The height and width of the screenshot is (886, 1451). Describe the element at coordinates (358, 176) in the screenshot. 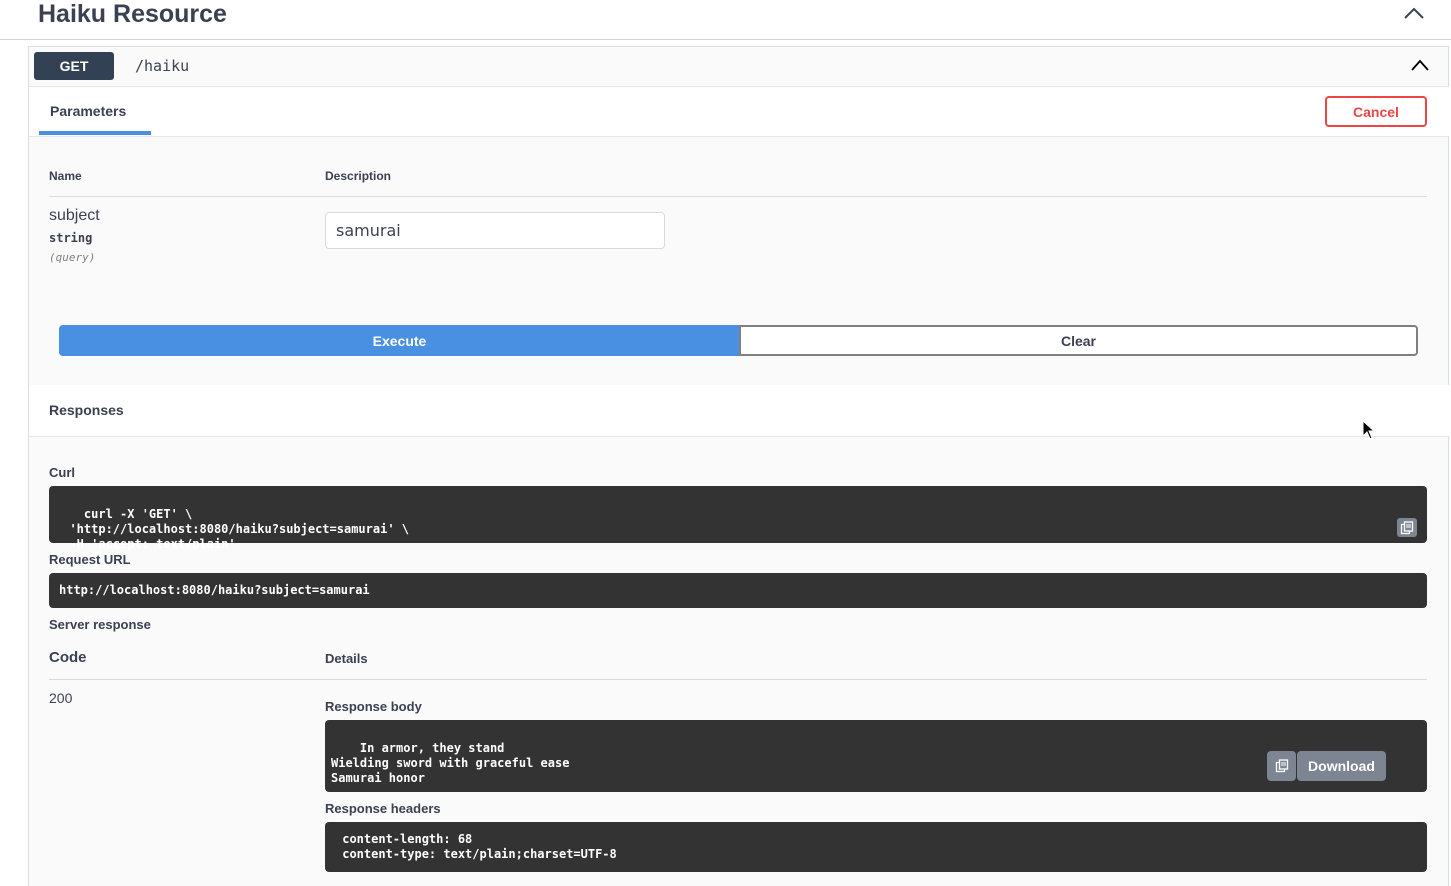

I see `description-column-header: Description` at that location.